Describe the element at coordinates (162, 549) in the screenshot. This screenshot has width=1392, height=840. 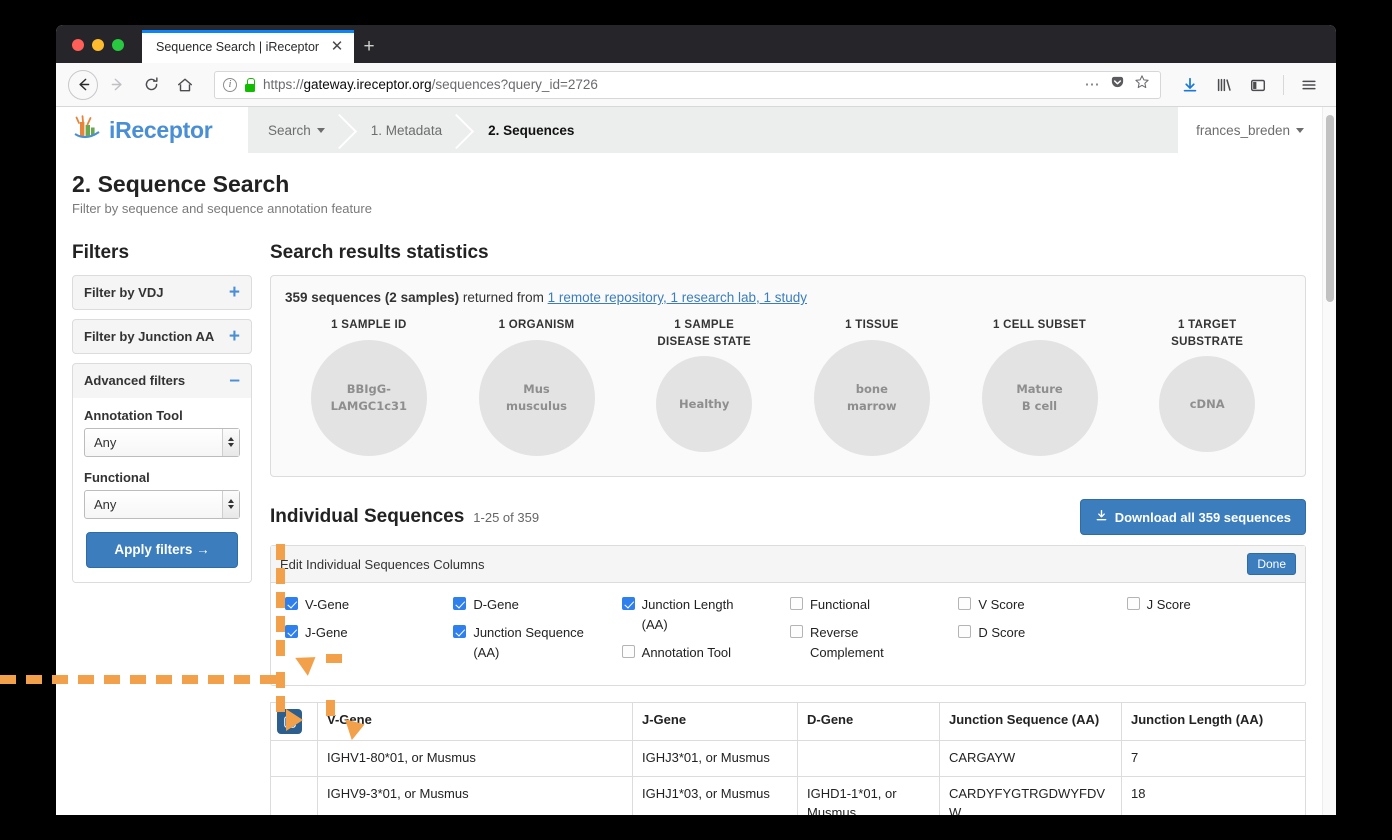
I see `apply-filters-button: Apply filters →` at that location.